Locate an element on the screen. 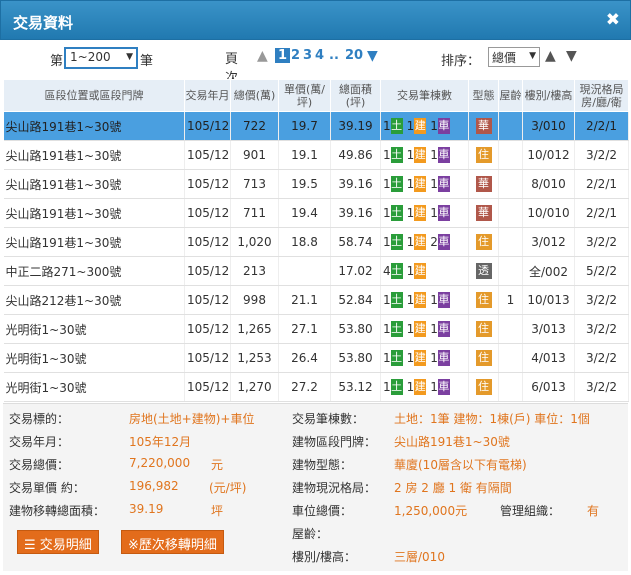  parking-count: 2 is located at coordinates (434, 242).